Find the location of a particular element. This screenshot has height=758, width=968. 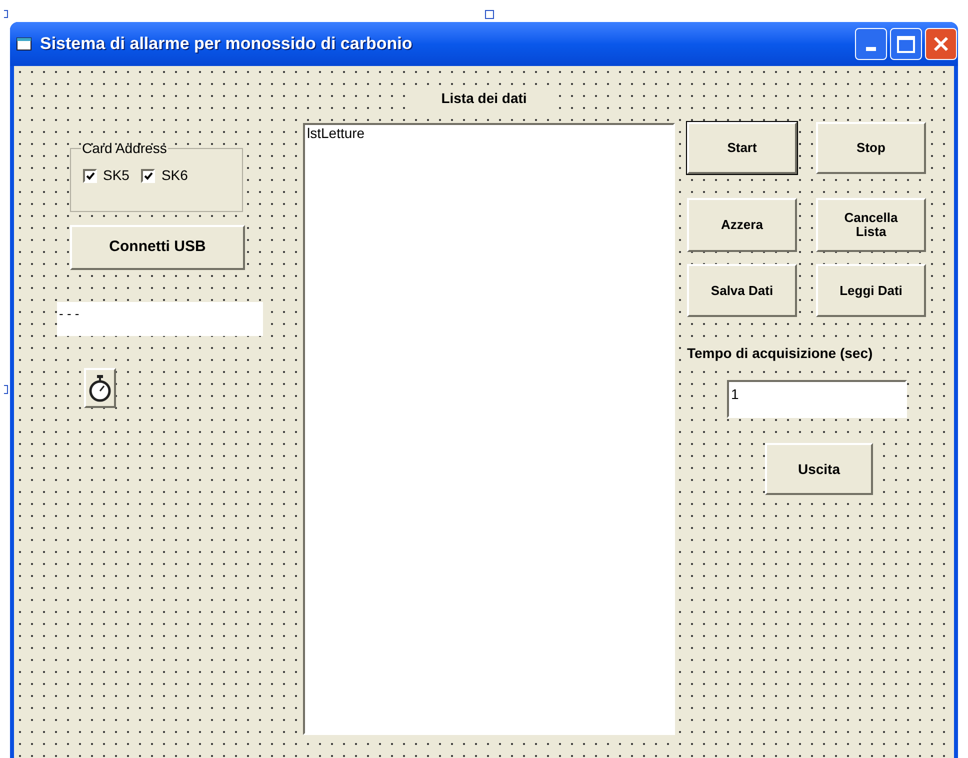

stopwatch-icon is located at coordinates (100, 388).